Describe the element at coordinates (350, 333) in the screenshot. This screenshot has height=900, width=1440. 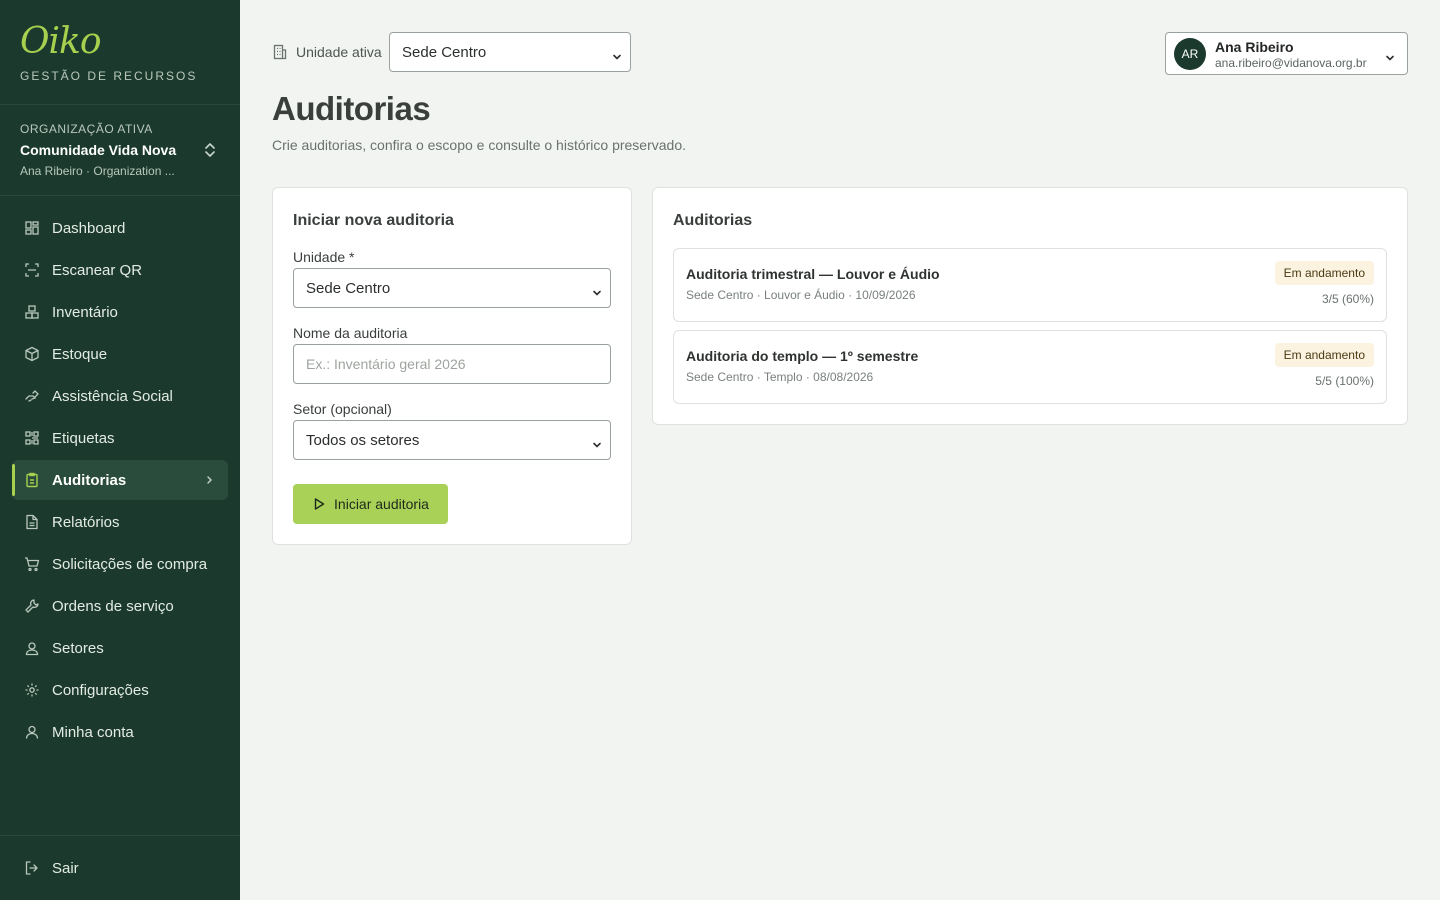
I see `audit-name-label: Nome da auditoria` at that location.